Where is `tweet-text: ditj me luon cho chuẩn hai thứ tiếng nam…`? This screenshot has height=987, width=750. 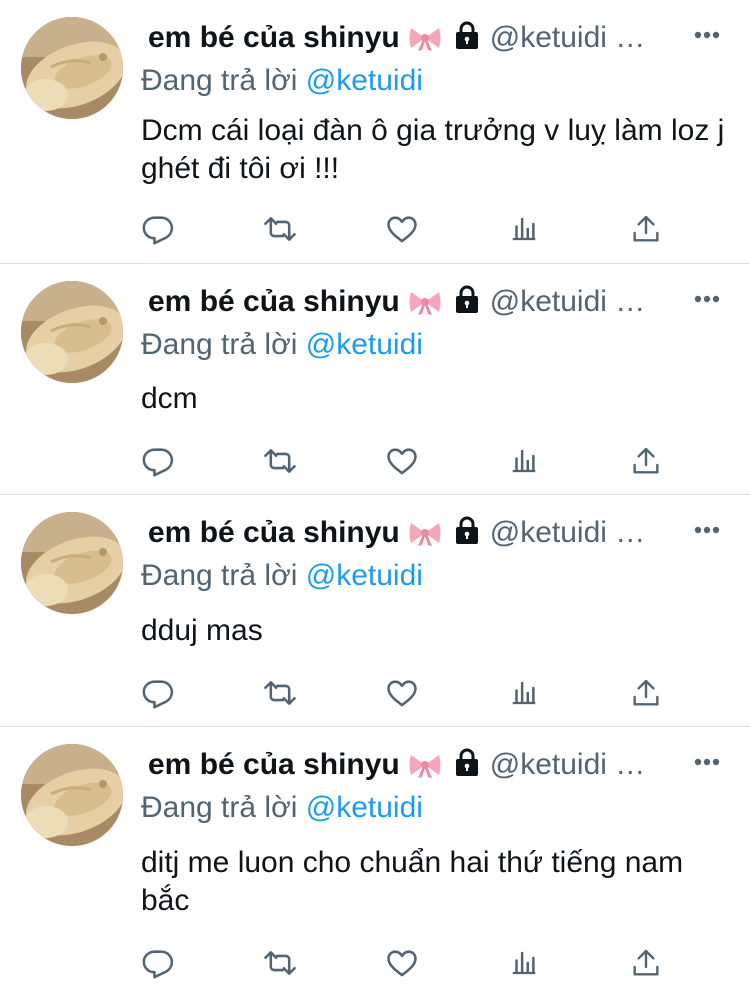
tweet-text: ditj me luon cho chuẩn hai thứ tiếng nam… is located at coordinates (416, 881).